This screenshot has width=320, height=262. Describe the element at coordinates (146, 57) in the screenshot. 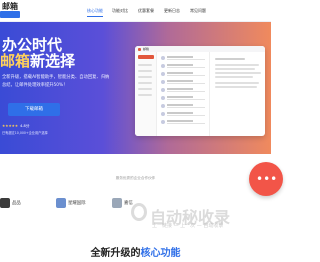

I see `mockup-compose-button` at that location.